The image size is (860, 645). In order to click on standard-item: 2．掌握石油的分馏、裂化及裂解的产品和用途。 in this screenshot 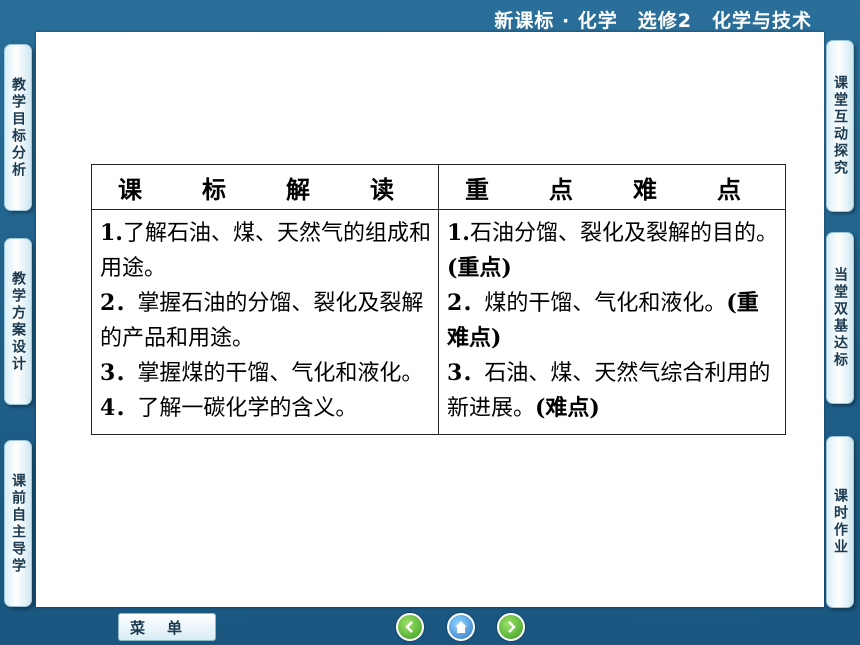, I will do `click(266, 321)`.